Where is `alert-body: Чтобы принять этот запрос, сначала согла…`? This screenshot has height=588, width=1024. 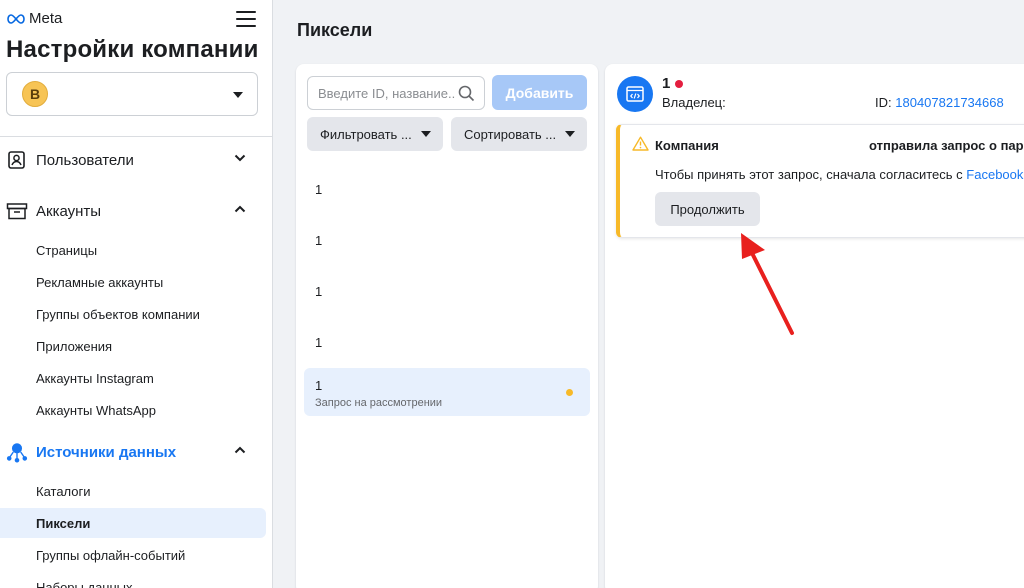 alert-body: Чтобы принять этот запрос, сначала согла… is located at coordinates (839, 174).